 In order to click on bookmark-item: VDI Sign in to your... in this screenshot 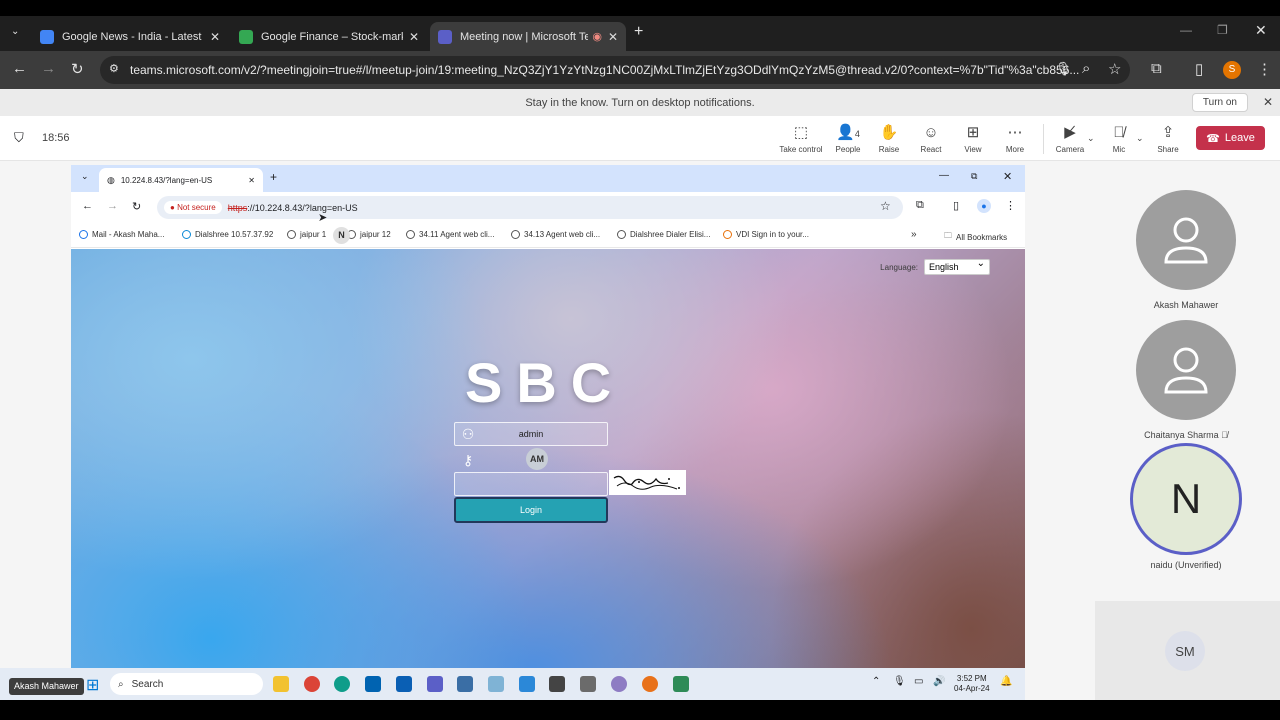, I will do `click(766, 234)`.